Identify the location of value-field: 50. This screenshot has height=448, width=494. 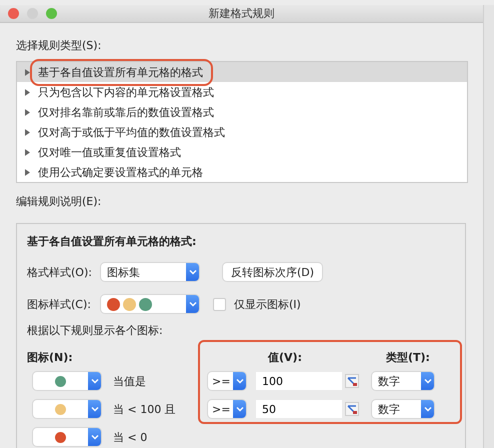
(299, 409).